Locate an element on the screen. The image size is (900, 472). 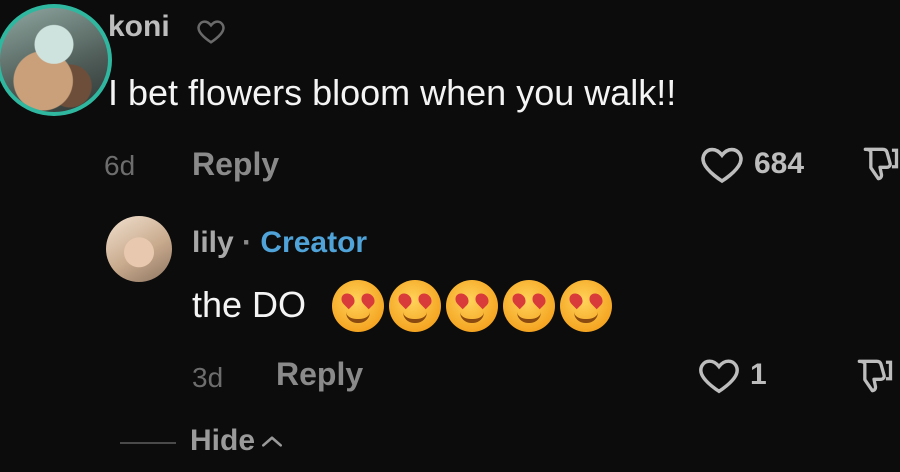
hide-replies-button: Hide is located at coordinates (237, 441).